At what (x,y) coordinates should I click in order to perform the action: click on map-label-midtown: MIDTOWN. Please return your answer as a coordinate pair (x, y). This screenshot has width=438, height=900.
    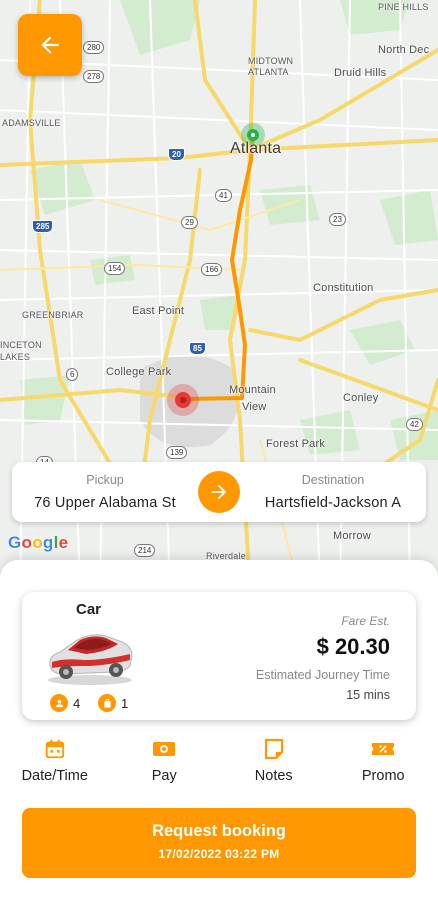
    Looking at the image, I should click on (271, 61).